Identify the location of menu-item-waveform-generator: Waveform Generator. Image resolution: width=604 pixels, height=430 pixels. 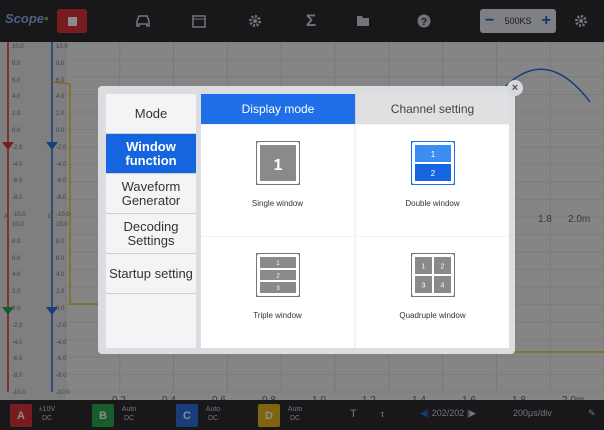
(151, 194).